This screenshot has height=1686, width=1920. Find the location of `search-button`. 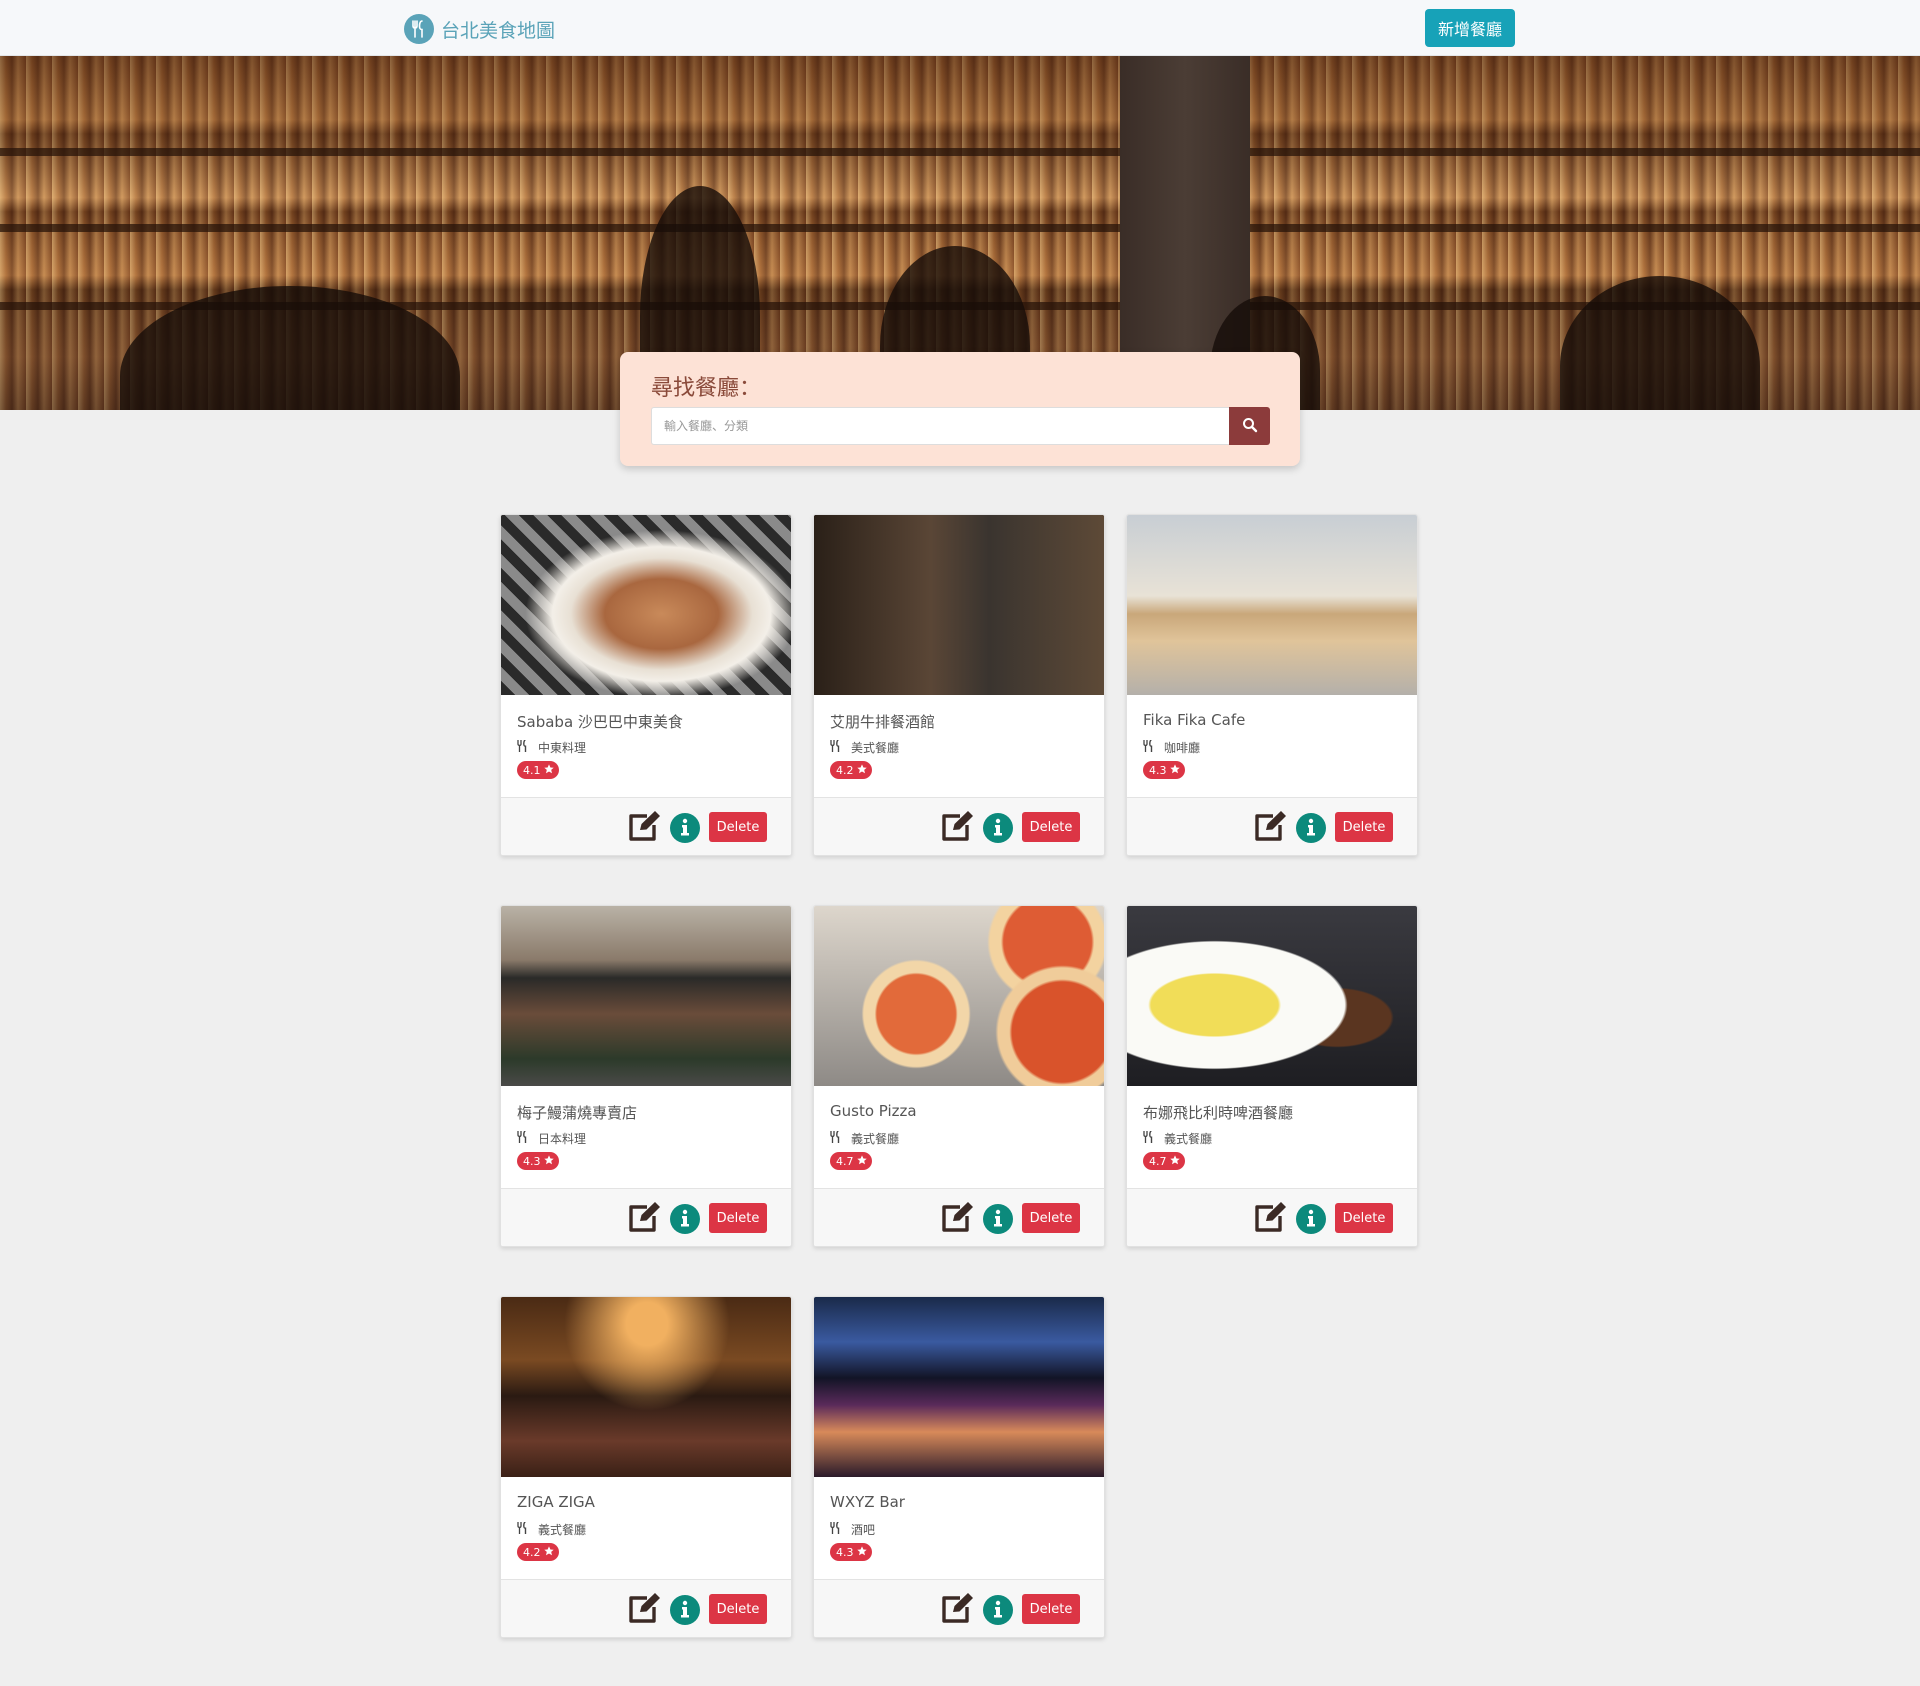

search-button is located at coordinates (1249, 426).